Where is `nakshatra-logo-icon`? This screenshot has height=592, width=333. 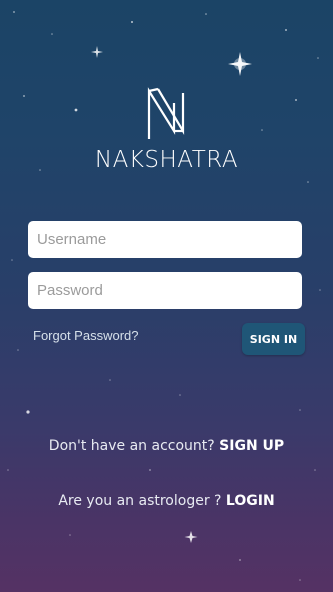 nakshatra-logo-icon is located at coordinates (166, 113).